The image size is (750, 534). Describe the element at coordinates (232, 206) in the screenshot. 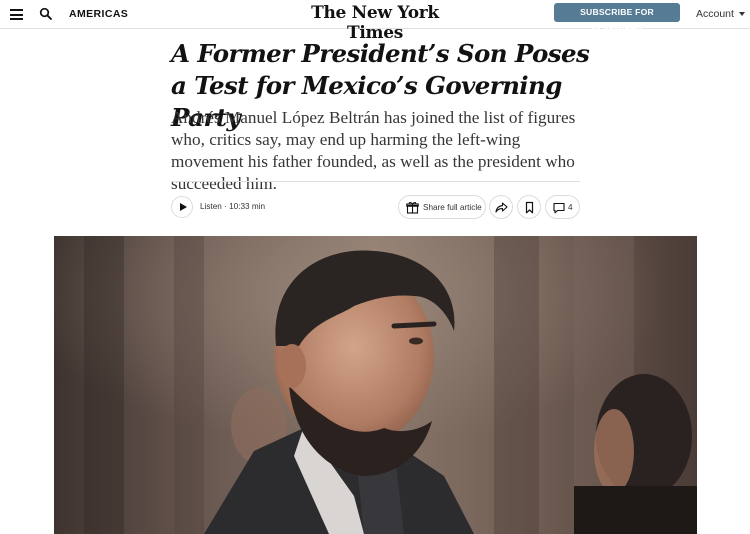

I see `listen-duration: Listen · 10:33 min` at that location.